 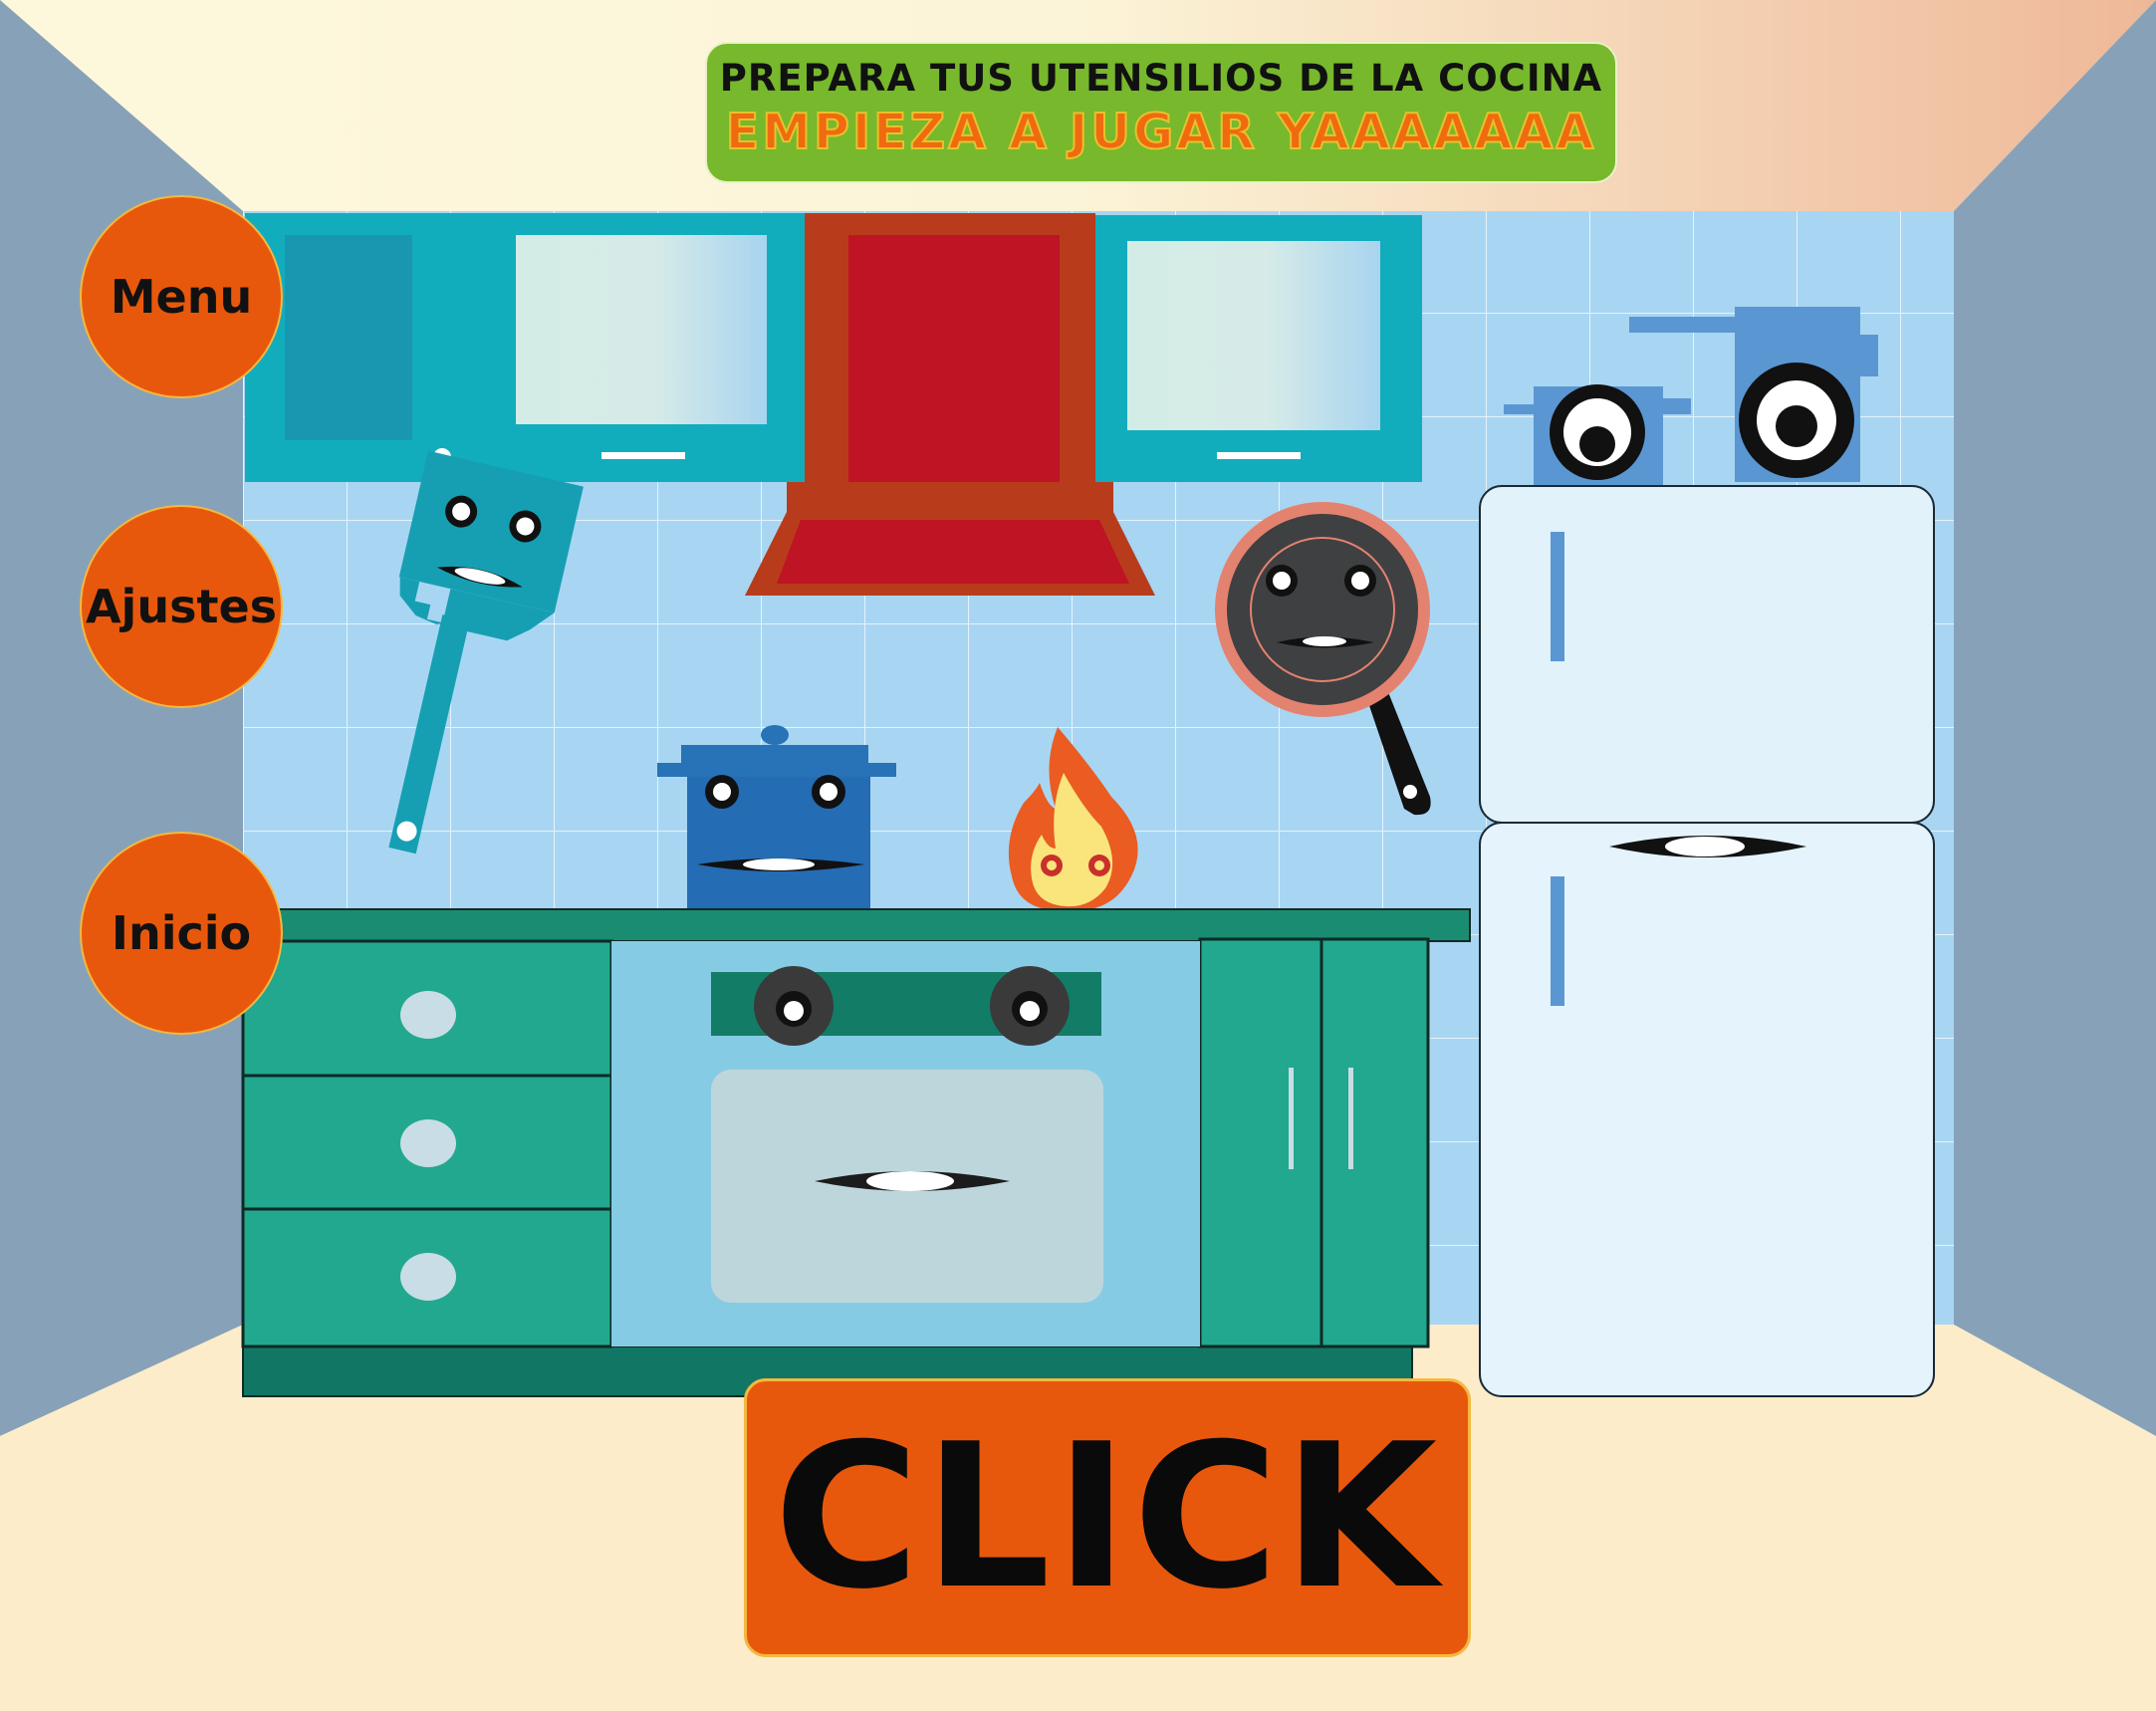 I want to click on oven-character, so click(x=905, y=1143).